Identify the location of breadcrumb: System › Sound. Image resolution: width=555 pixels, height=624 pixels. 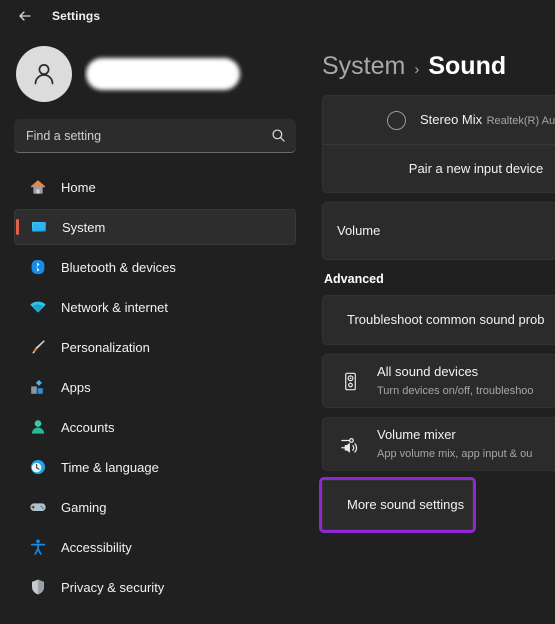
(432, 56).